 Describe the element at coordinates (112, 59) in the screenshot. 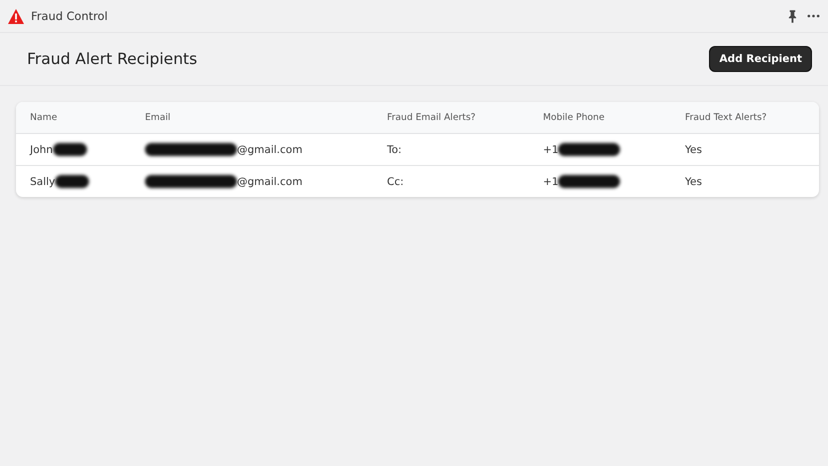

I see `page-title: Fraud Alert Recipients` at that location.